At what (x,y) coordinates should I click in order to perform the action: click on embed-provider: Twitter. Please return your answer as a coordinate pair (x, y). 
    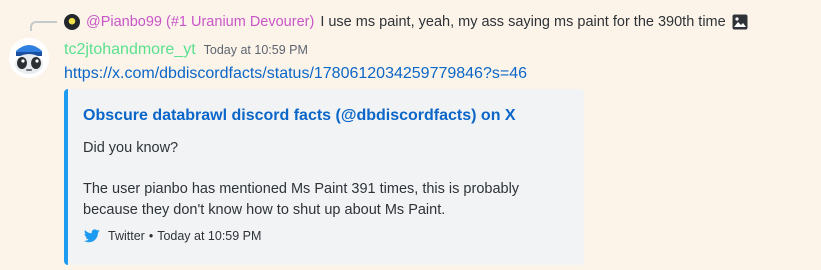
    Looking at the image, I should click on (126, 236).